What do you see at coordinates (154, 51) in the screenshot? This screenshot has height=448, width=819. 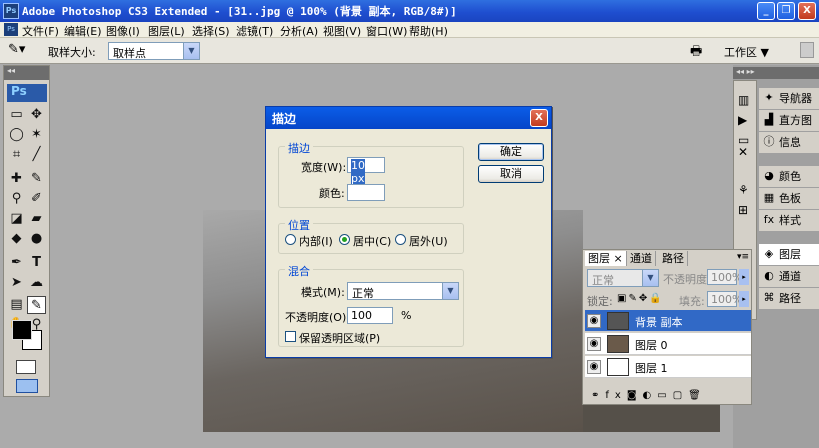 I see `sample-size-select: 取样点 ▼` at bounding box center [154, 51].